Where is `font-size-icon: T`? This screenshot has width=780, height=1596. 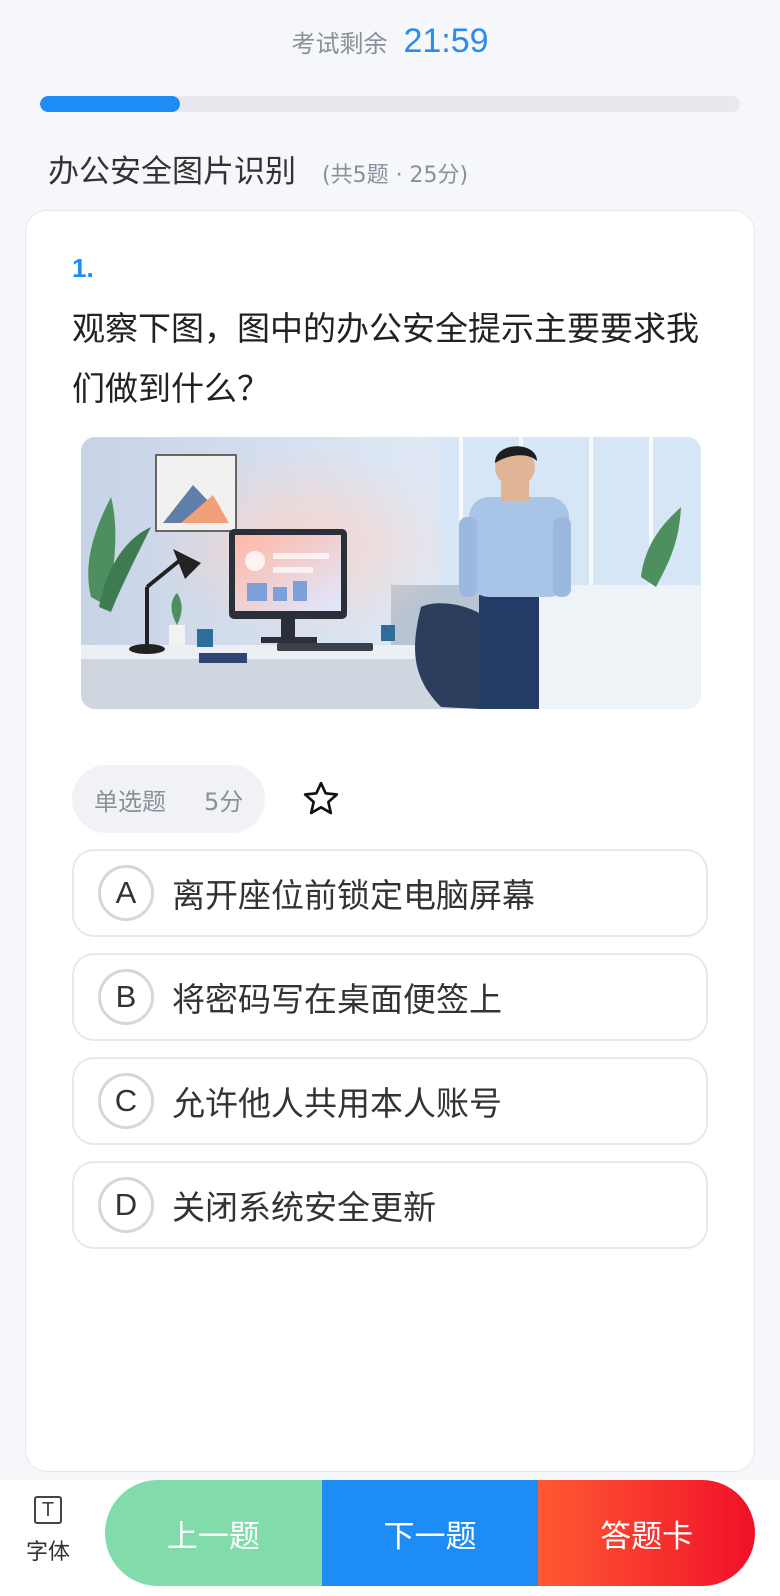 font-size-icon: T is located at coordinates (48, 1510).